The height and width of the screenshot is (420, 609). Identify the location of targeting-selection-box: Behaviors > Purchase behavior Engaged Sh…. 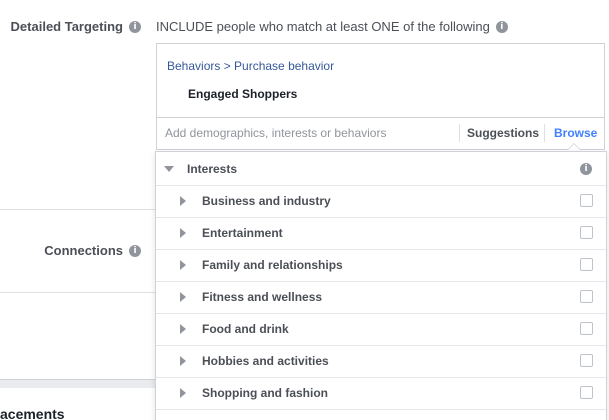
(380, 80).